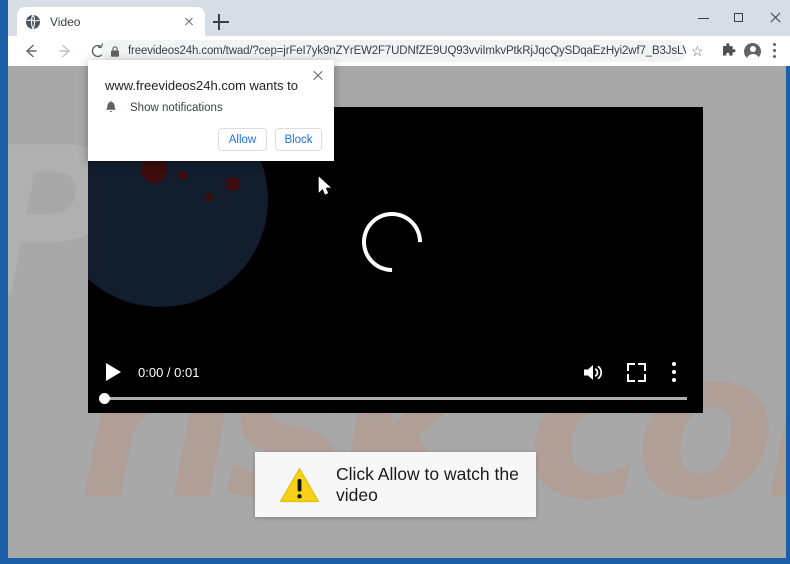 The width and height of the screenshot is (790, 564). Describe the element at coordinates (65, 51) in the screenshot. I see `forward-icon` at that location.